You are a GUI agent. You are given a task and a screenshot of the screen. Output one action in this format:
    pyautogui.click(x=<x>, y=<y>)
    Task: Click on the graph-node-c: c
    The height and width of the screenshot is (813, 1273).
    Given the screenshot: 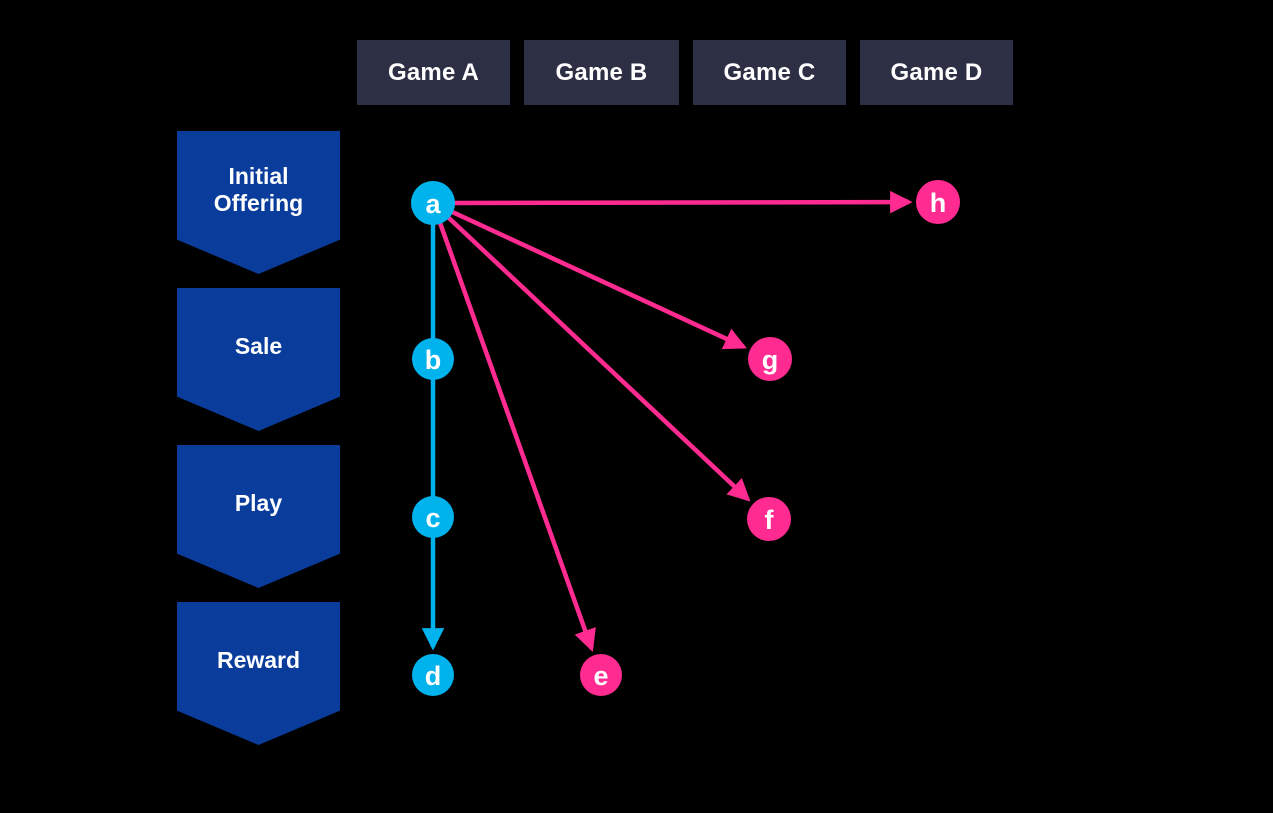 What is the action you would take?
    pyautogui.click(x=433, y=517)
    